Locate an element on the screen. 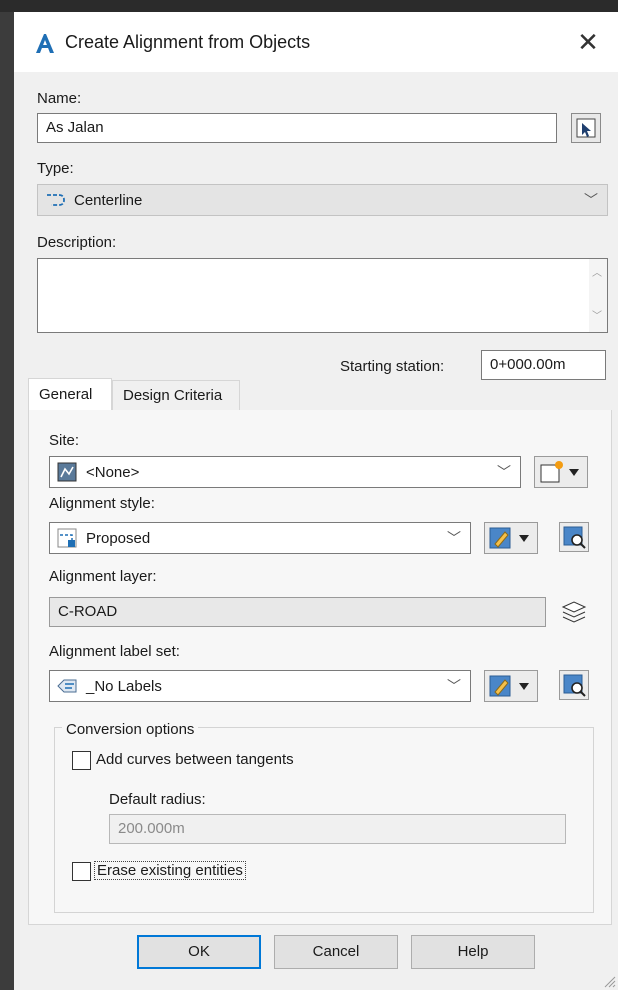 This screenshot has height=990, width=618. preview-style-button is located at coordinates (574, 537).